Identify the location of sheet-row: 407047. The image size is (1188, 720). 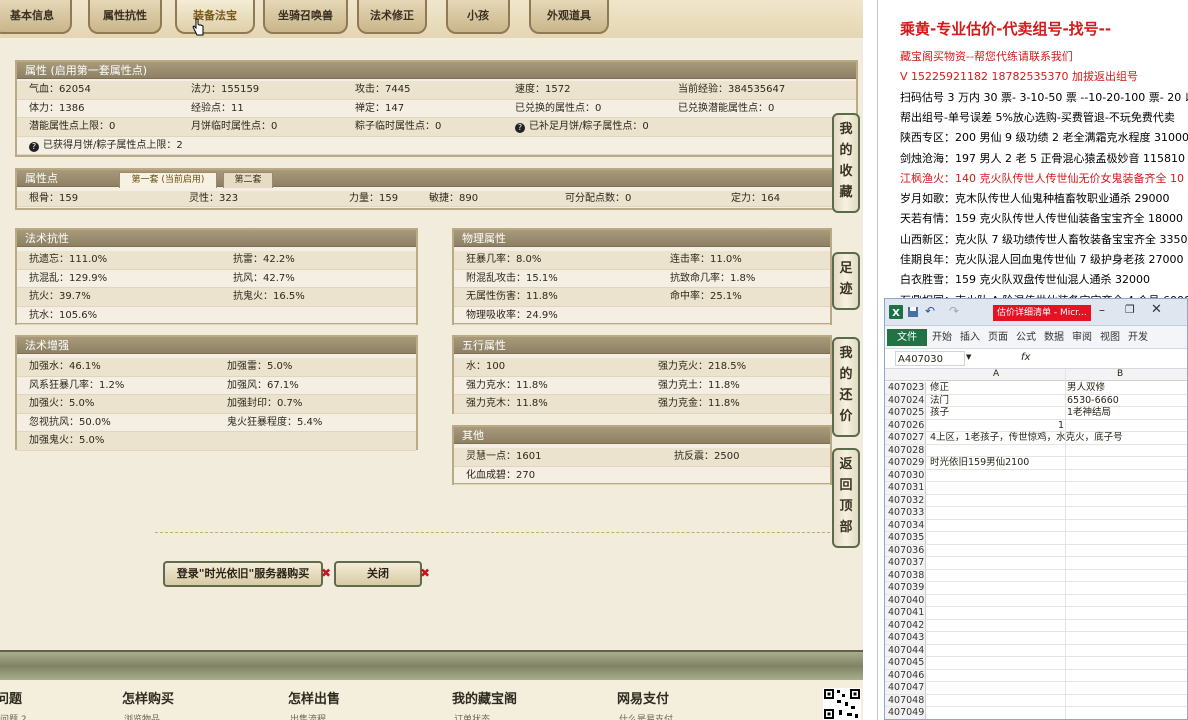
(1036, 688).